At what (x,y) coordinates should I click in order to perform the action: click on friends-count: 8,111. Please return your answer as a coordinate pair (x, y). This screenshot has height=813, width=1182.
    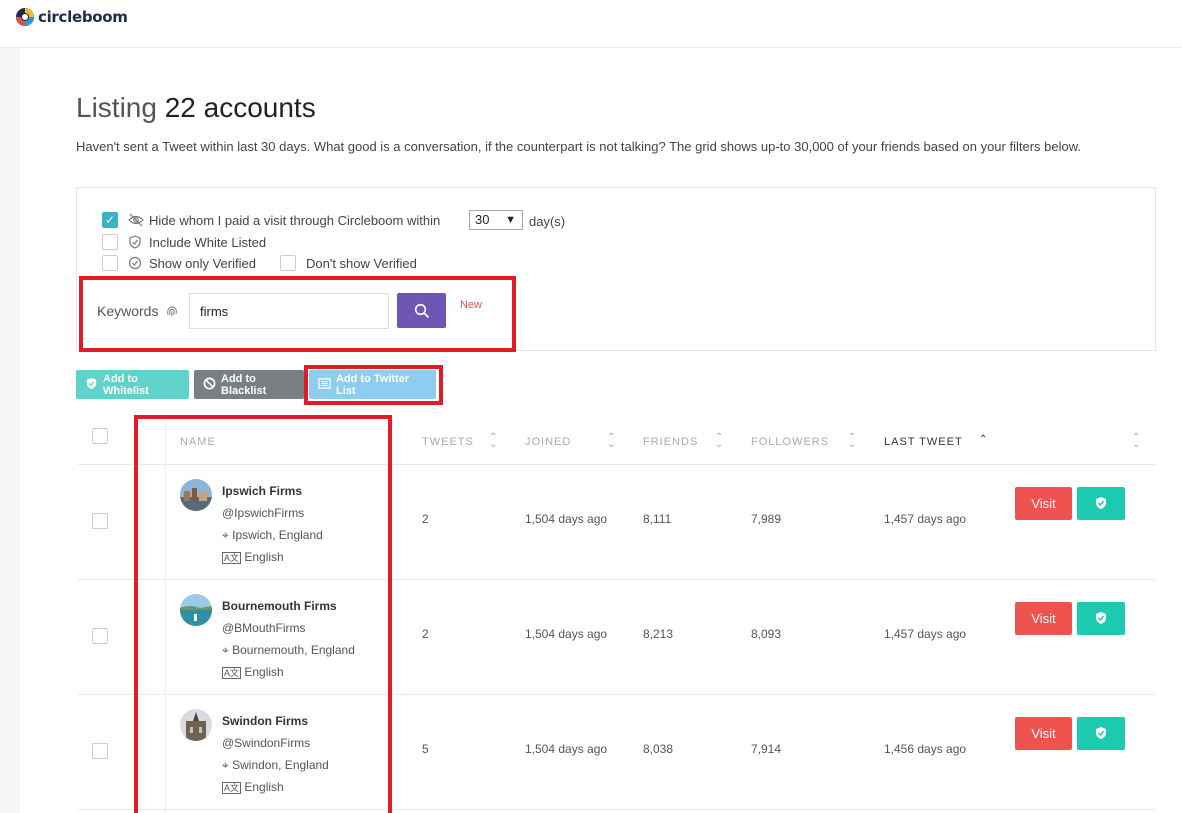
    Looking at the image, I should click on (657, 519).